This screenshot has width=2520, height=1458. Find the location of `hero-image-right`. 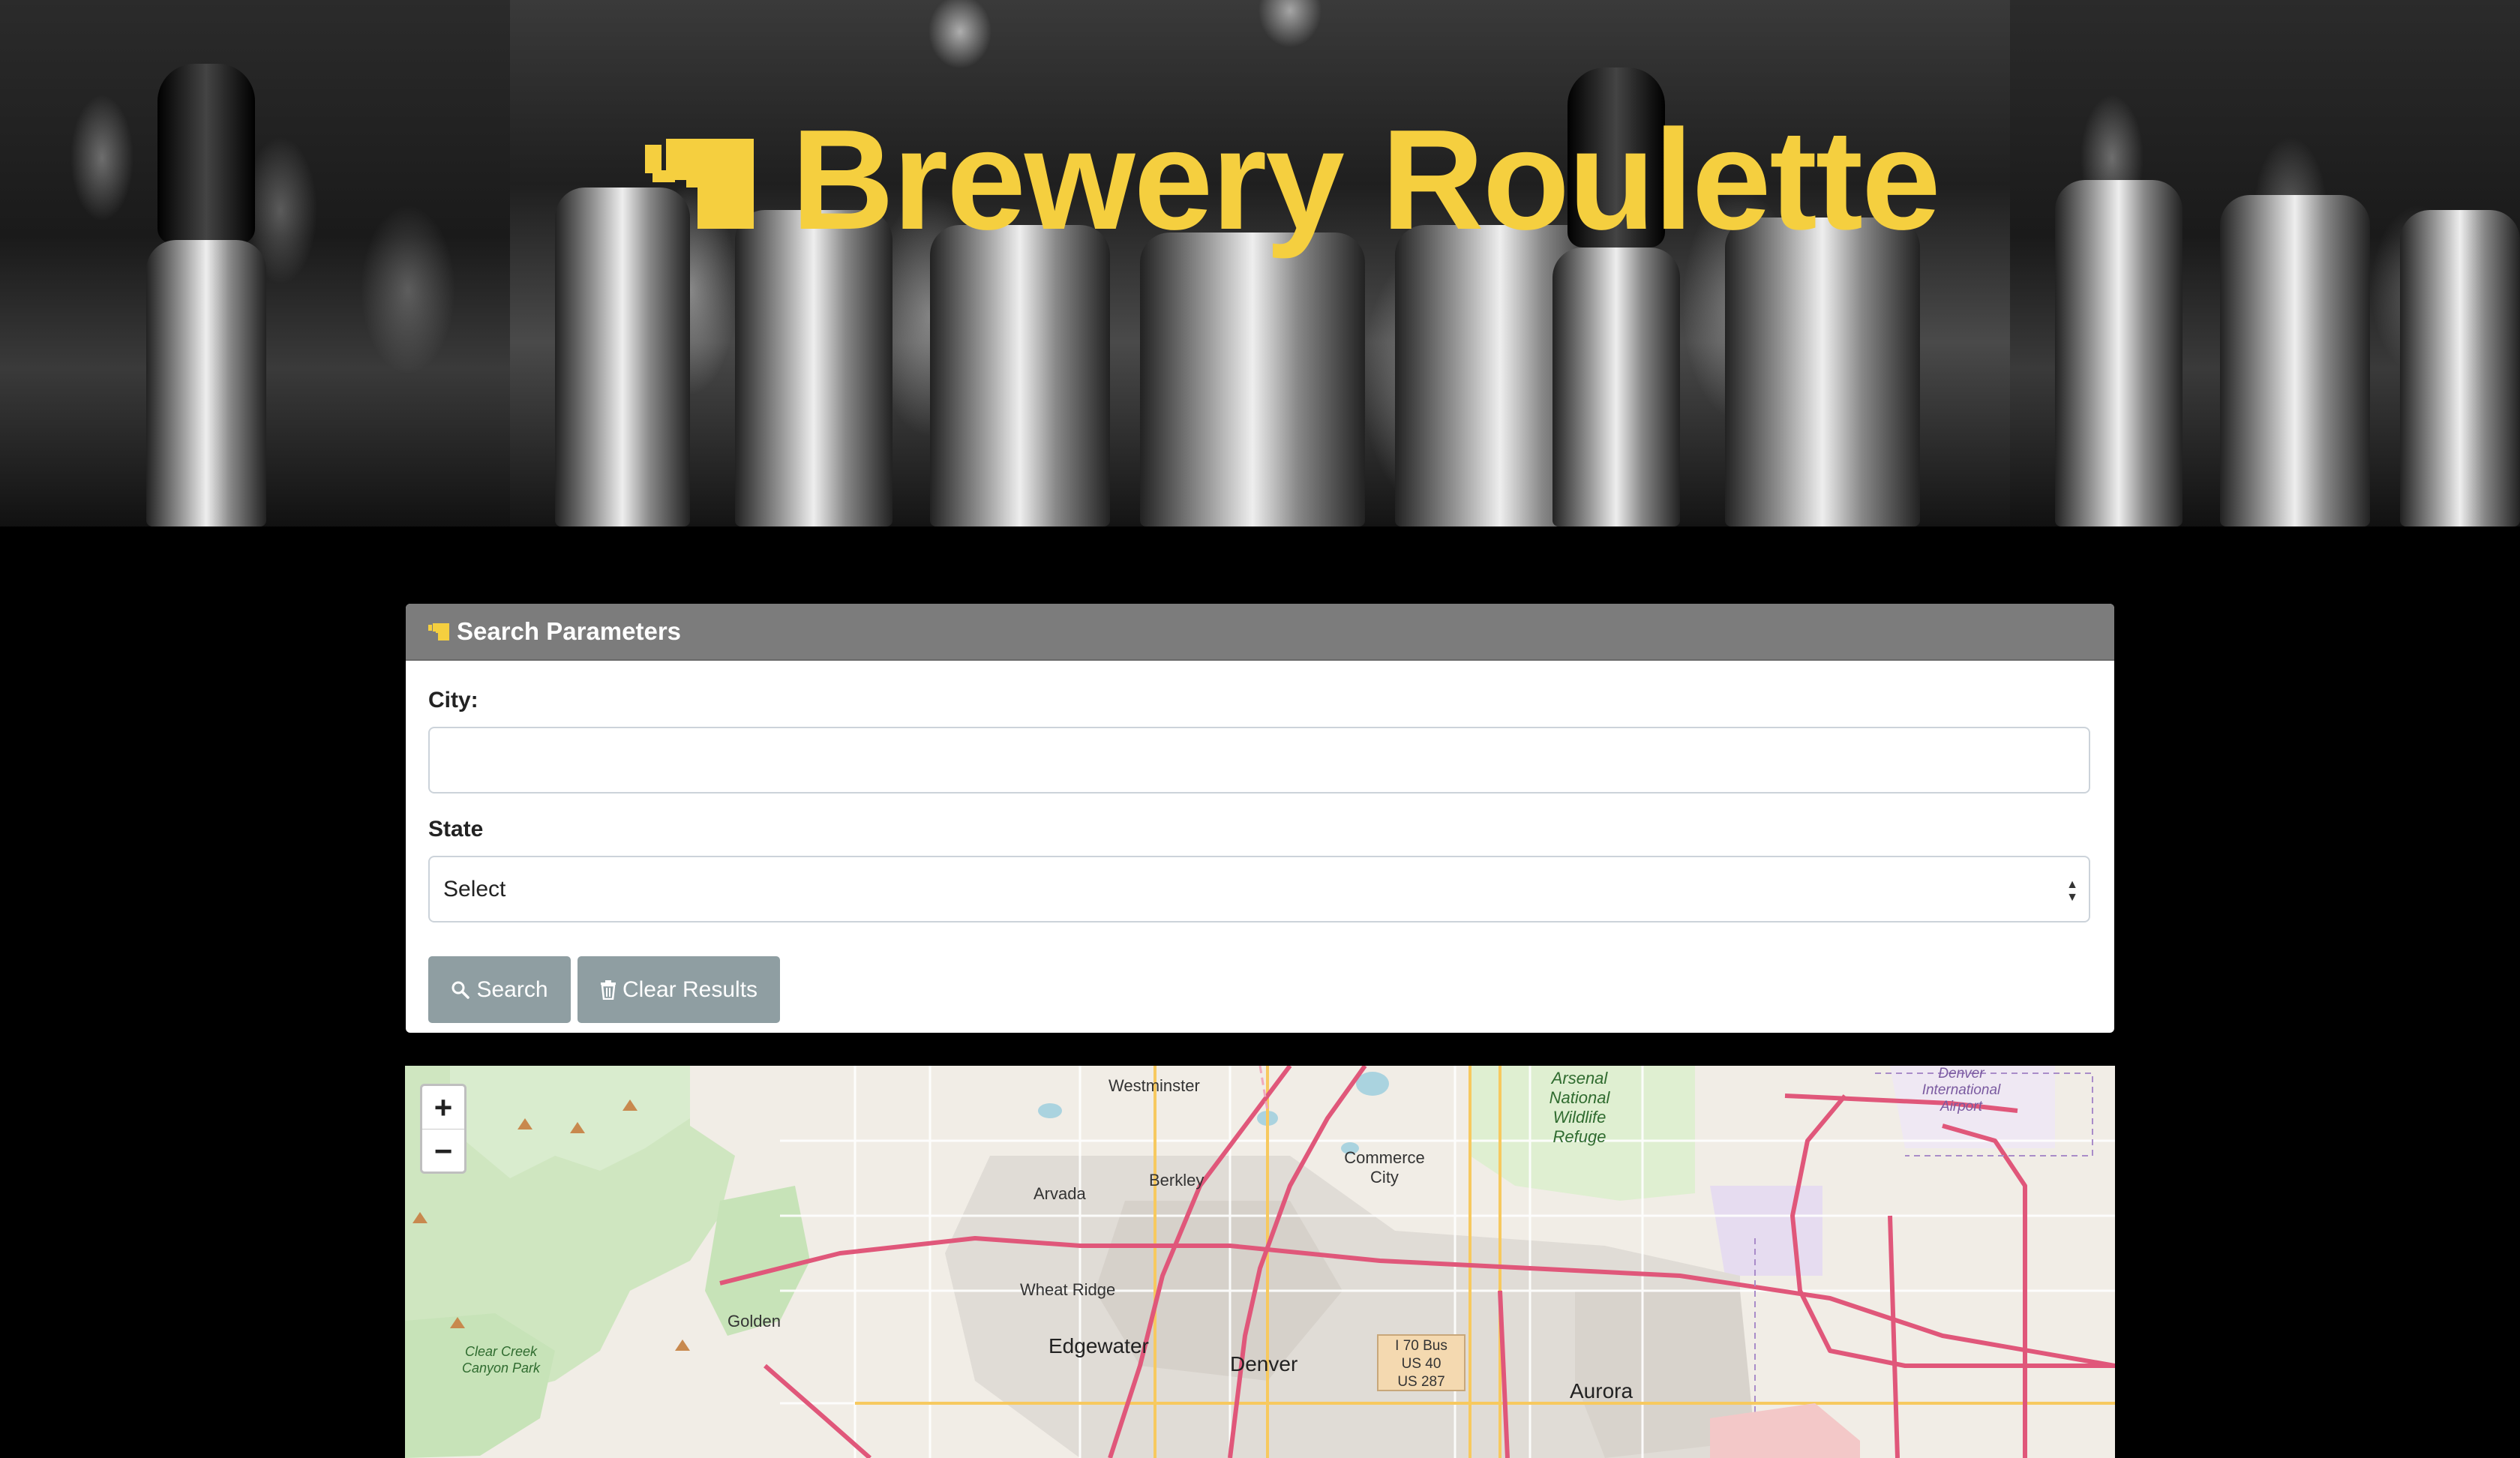

hero-image-right is located at coordinates (2265, 263).